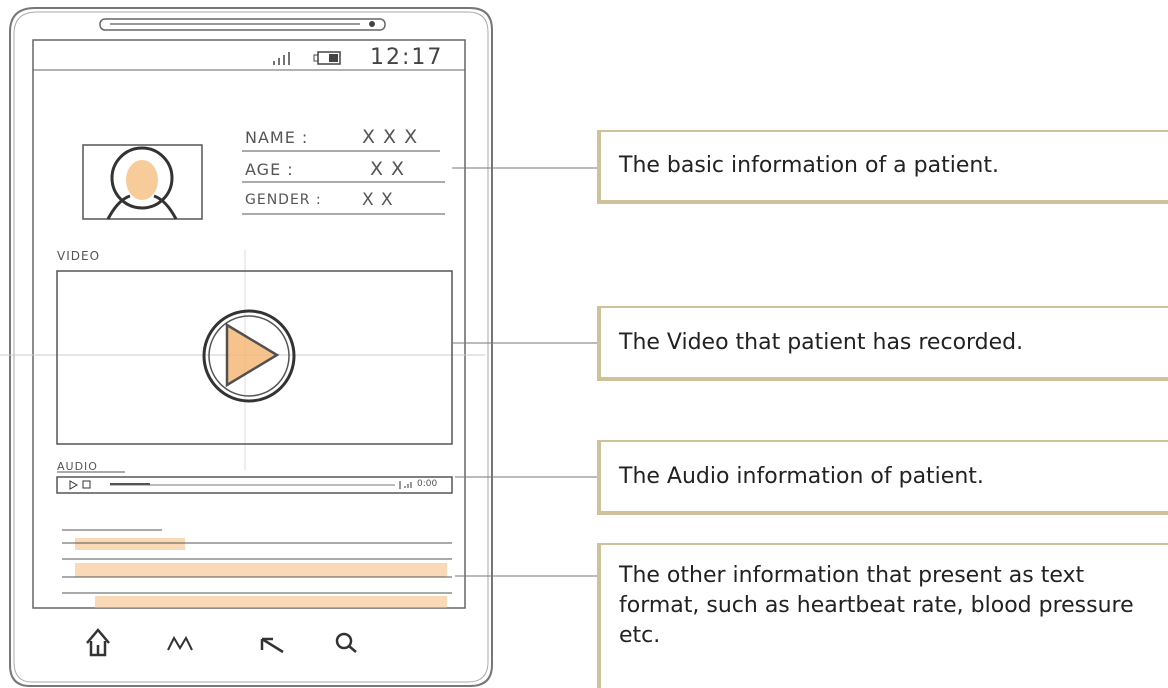 The height and width of the screenshot is (688, 1168). I want to click on signal-icon, so click(281, 58).